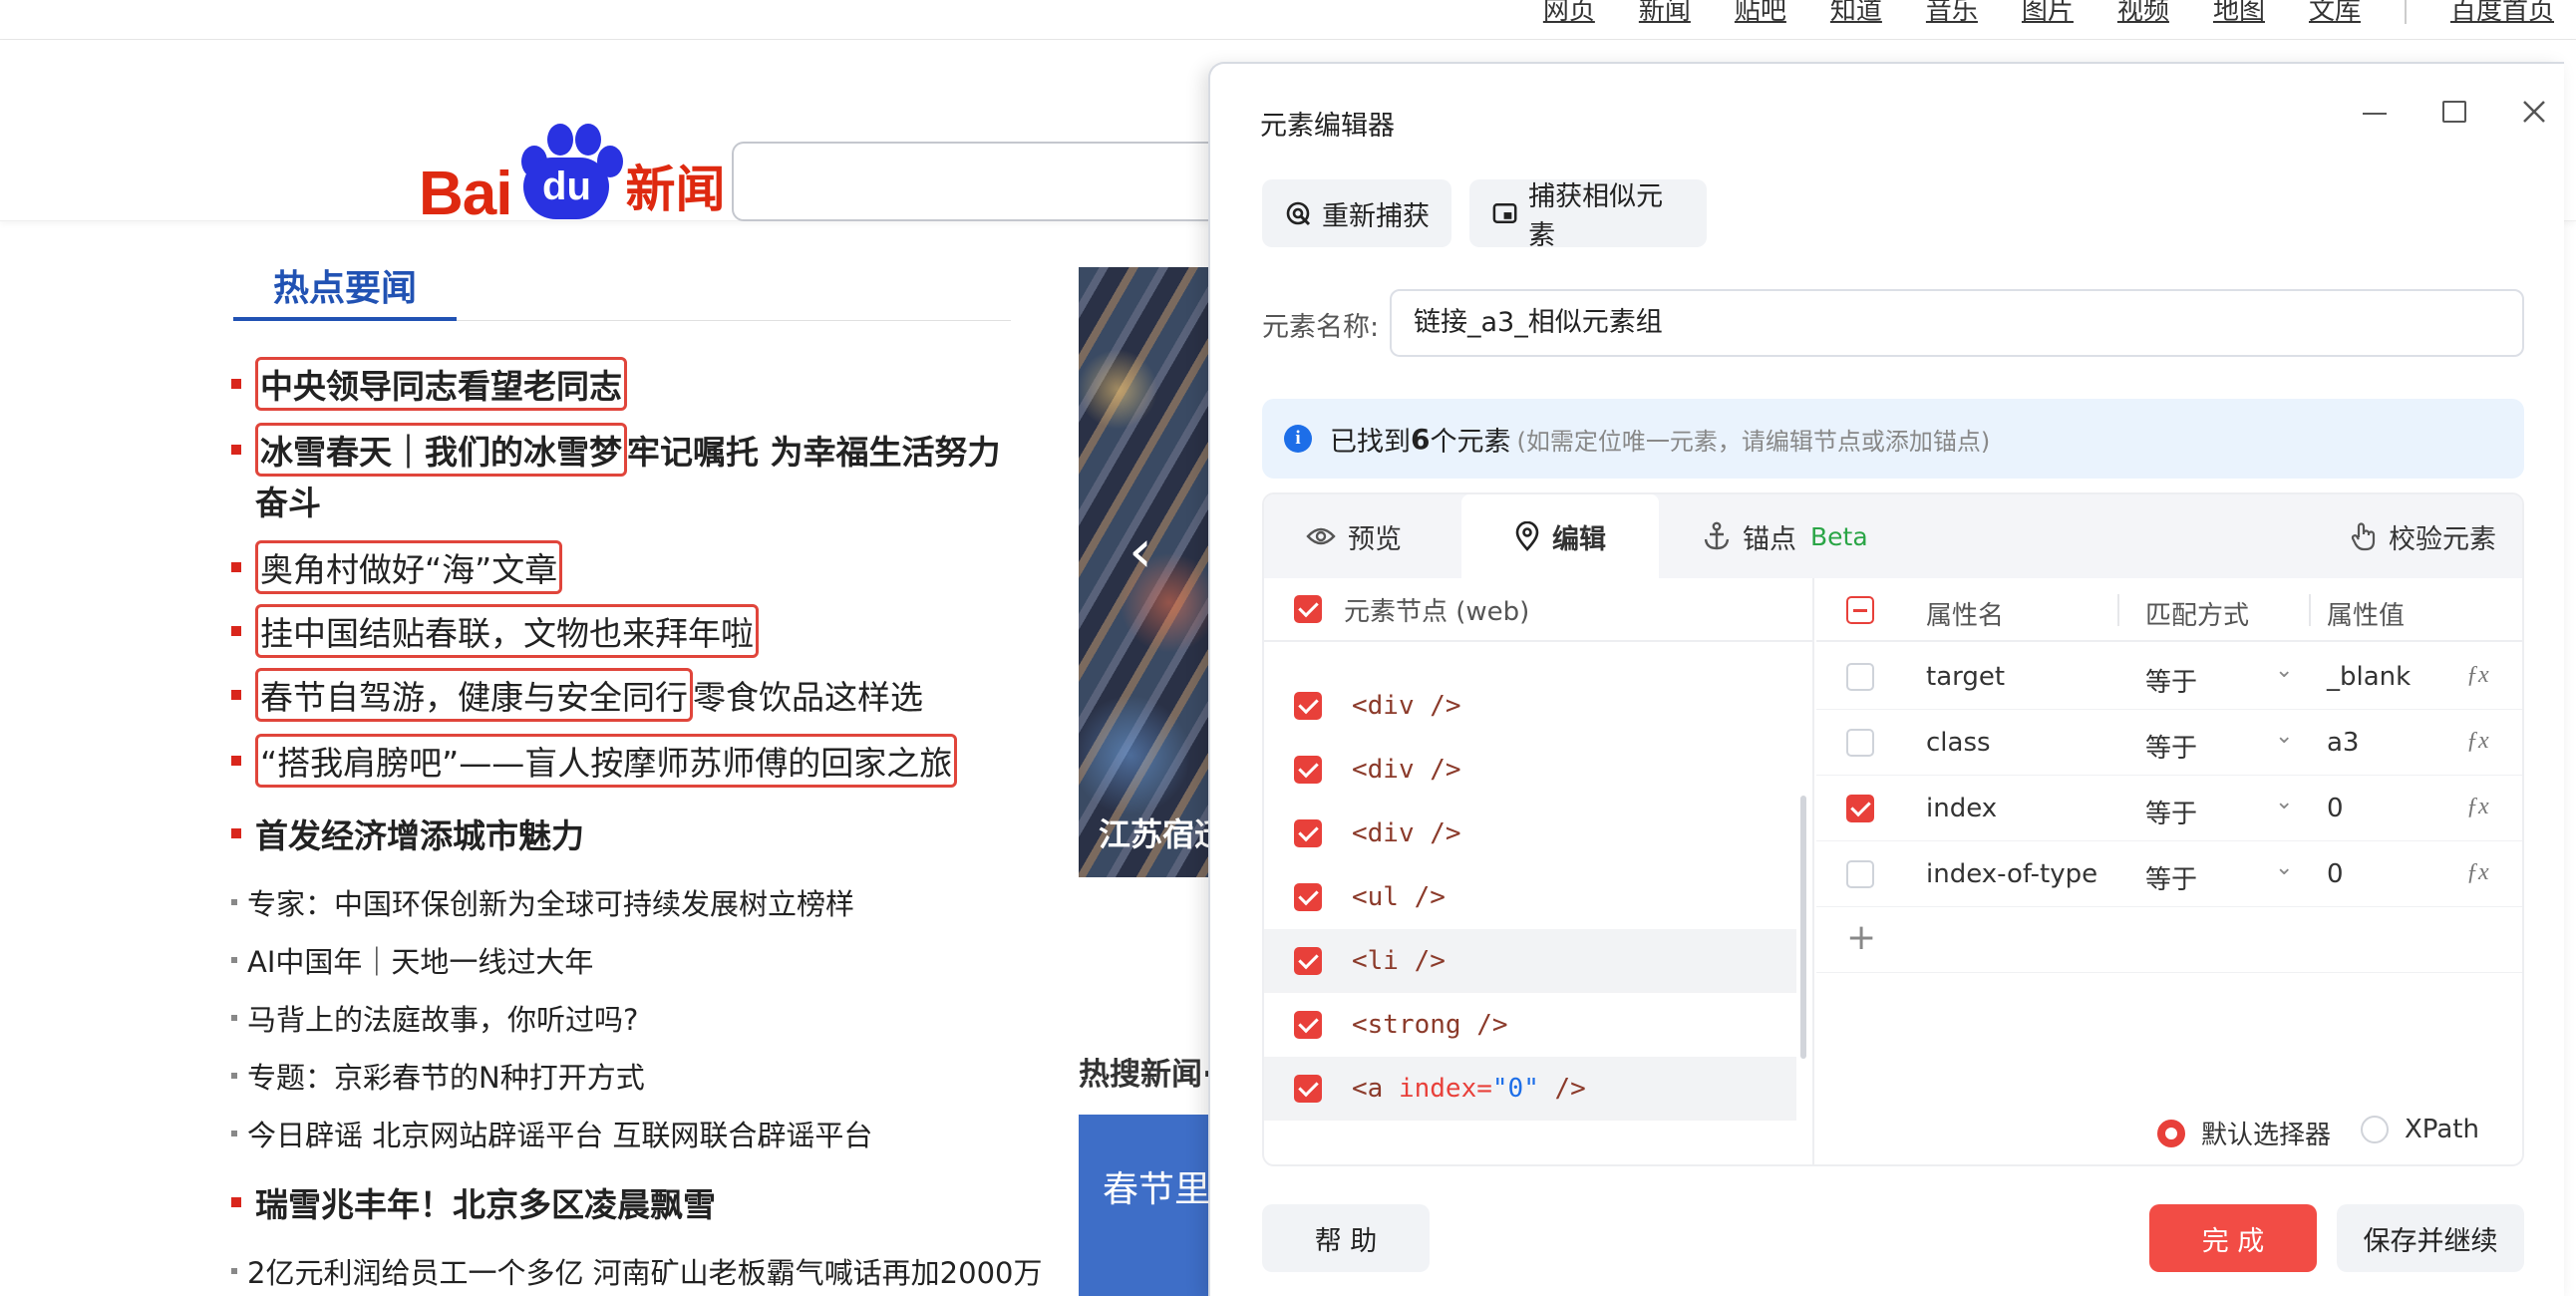  Describe the element at coordinates (2534, 112) in the screenshot. I see `close-button` at that location.